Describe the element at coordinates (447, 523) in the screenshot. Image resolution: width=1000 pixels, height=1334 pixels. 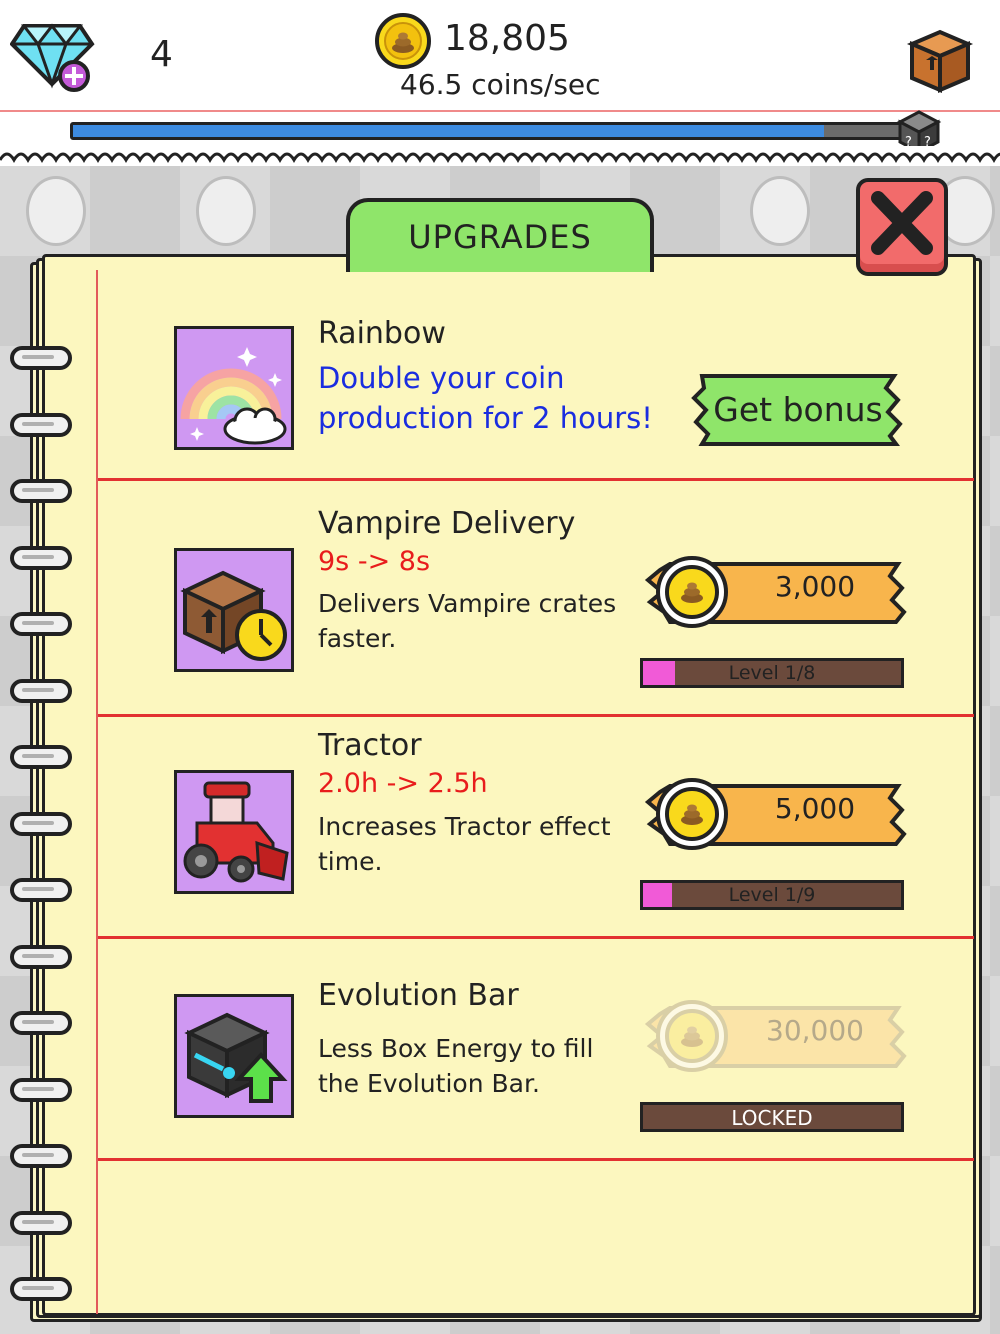
I see `upgrade-title: Vampire Delivery` at that location.